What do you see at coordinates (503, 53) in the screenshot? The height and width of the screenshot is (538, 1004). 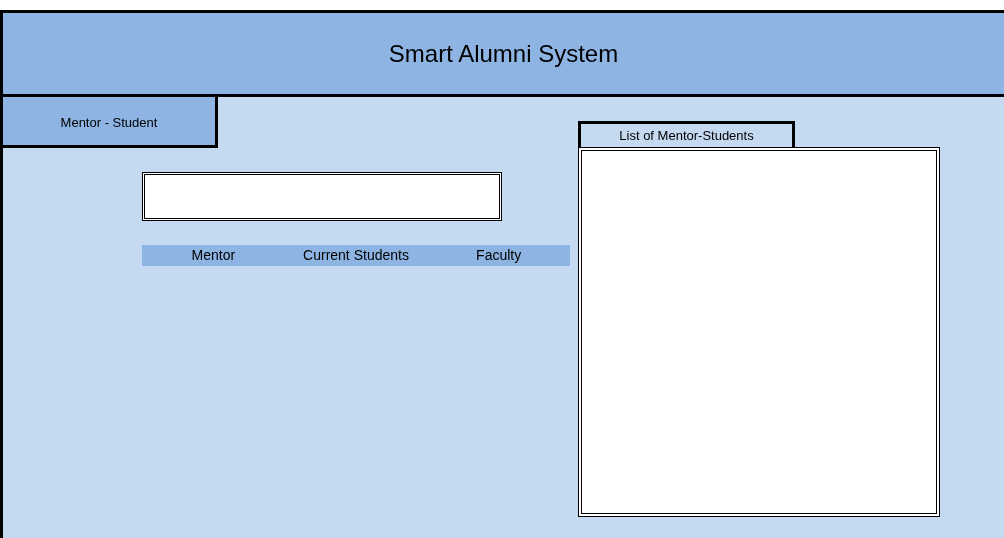 I see `app-title: Smart Alumni System` at bounding box center [503, 53].